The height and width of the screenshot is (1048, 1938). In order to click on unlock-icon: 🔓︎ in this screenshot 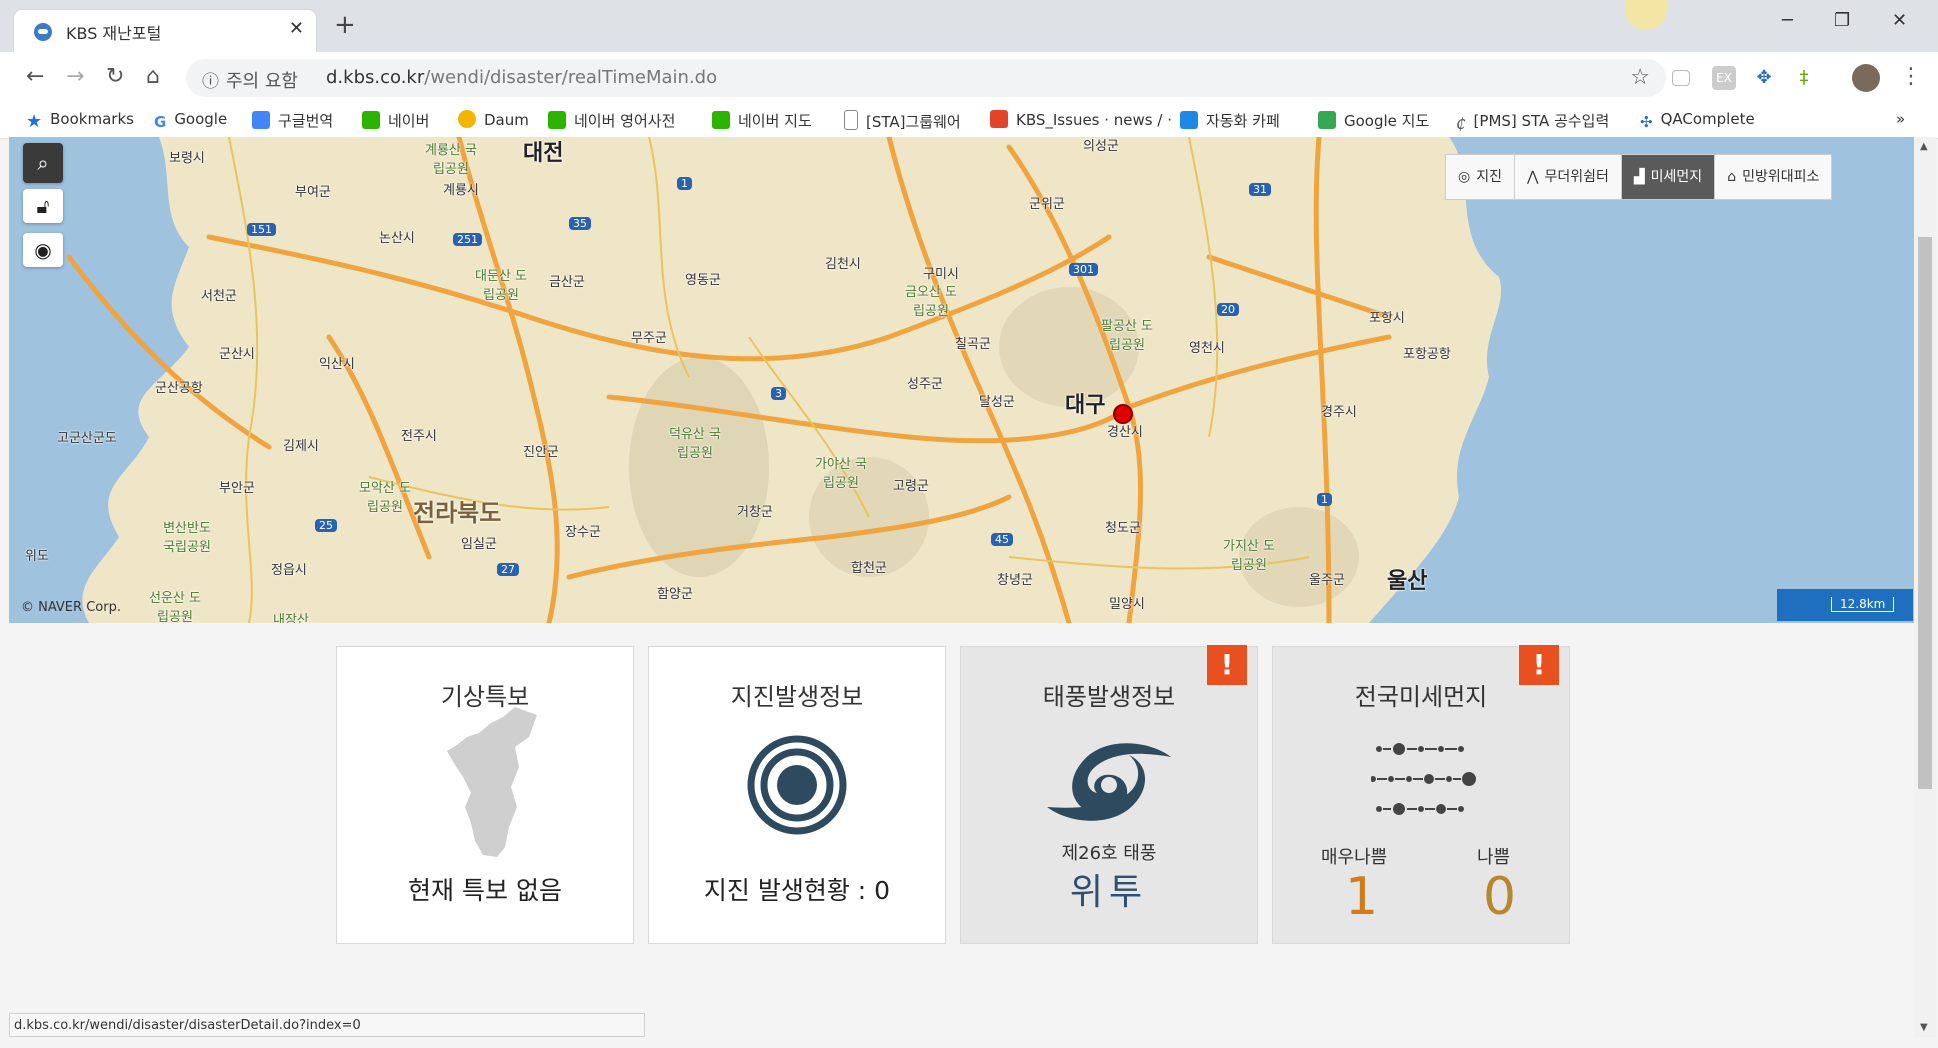, I will do `click(43, 206)`.